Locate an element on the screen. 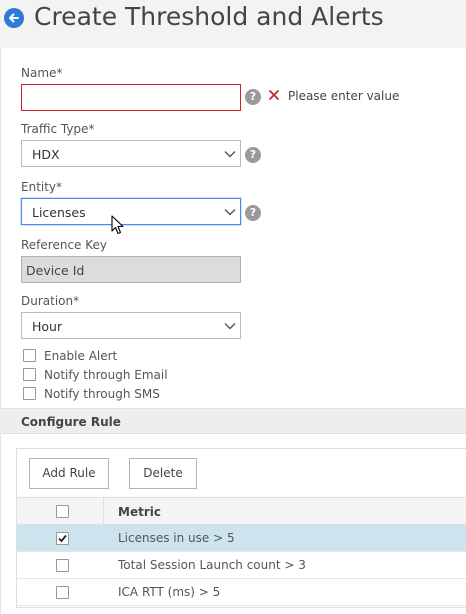 This screenshot has width=466, height=614. reference-key-field: Device Id is located at coordinates (131, 269).